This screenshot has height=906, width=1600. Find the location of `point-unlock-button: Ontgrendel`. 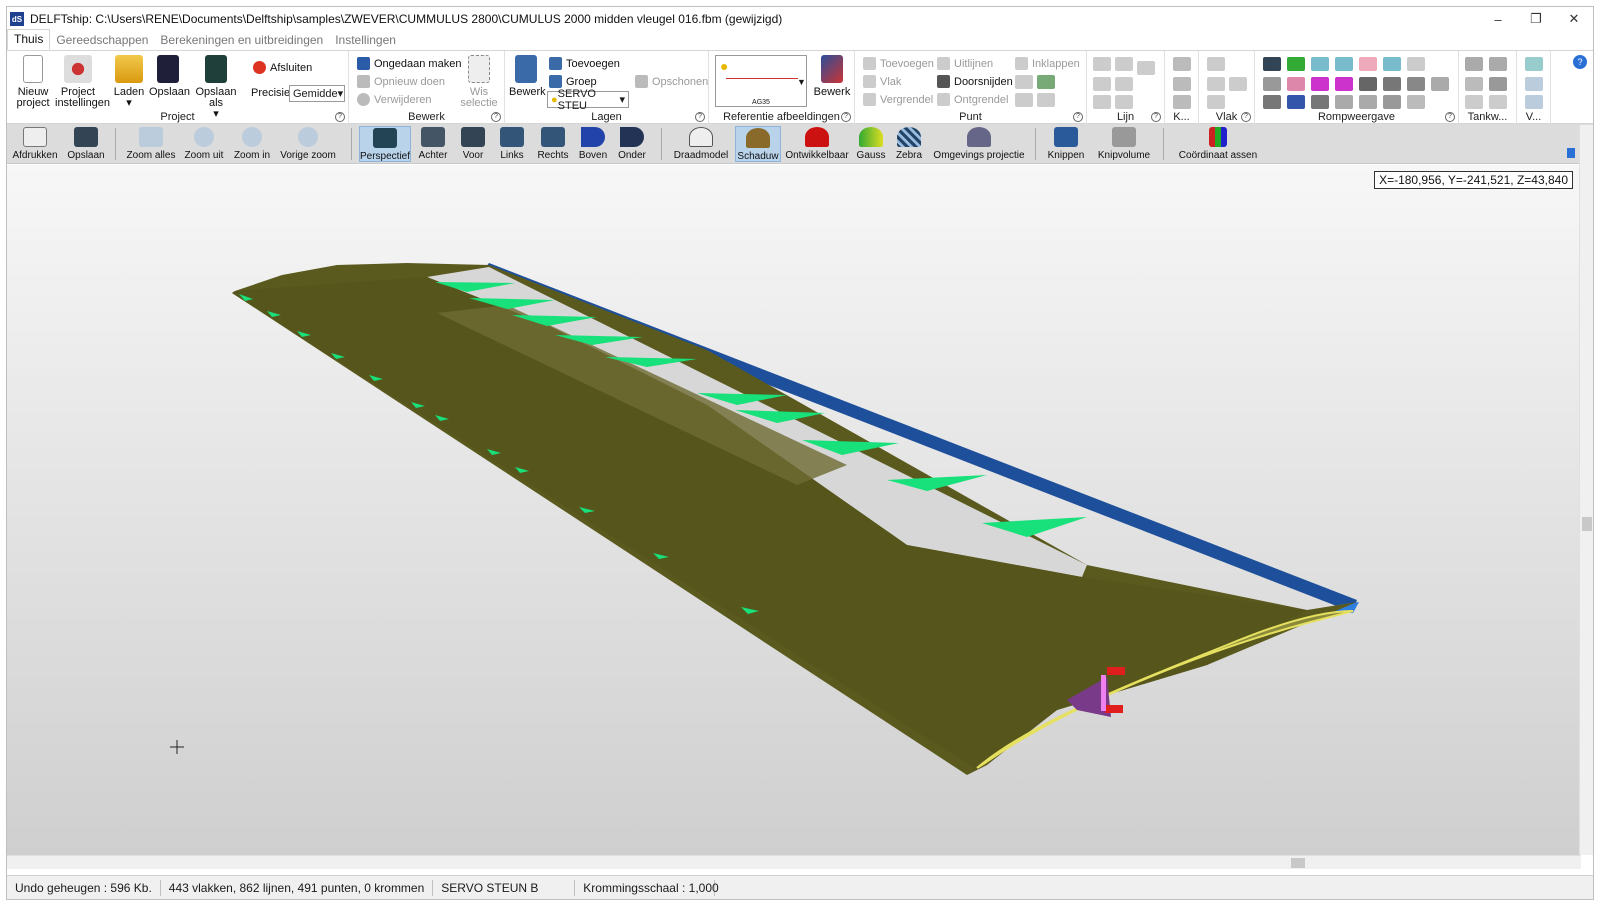

point-unlock-button: Ontgrendel is located at coordinates (972, 99).